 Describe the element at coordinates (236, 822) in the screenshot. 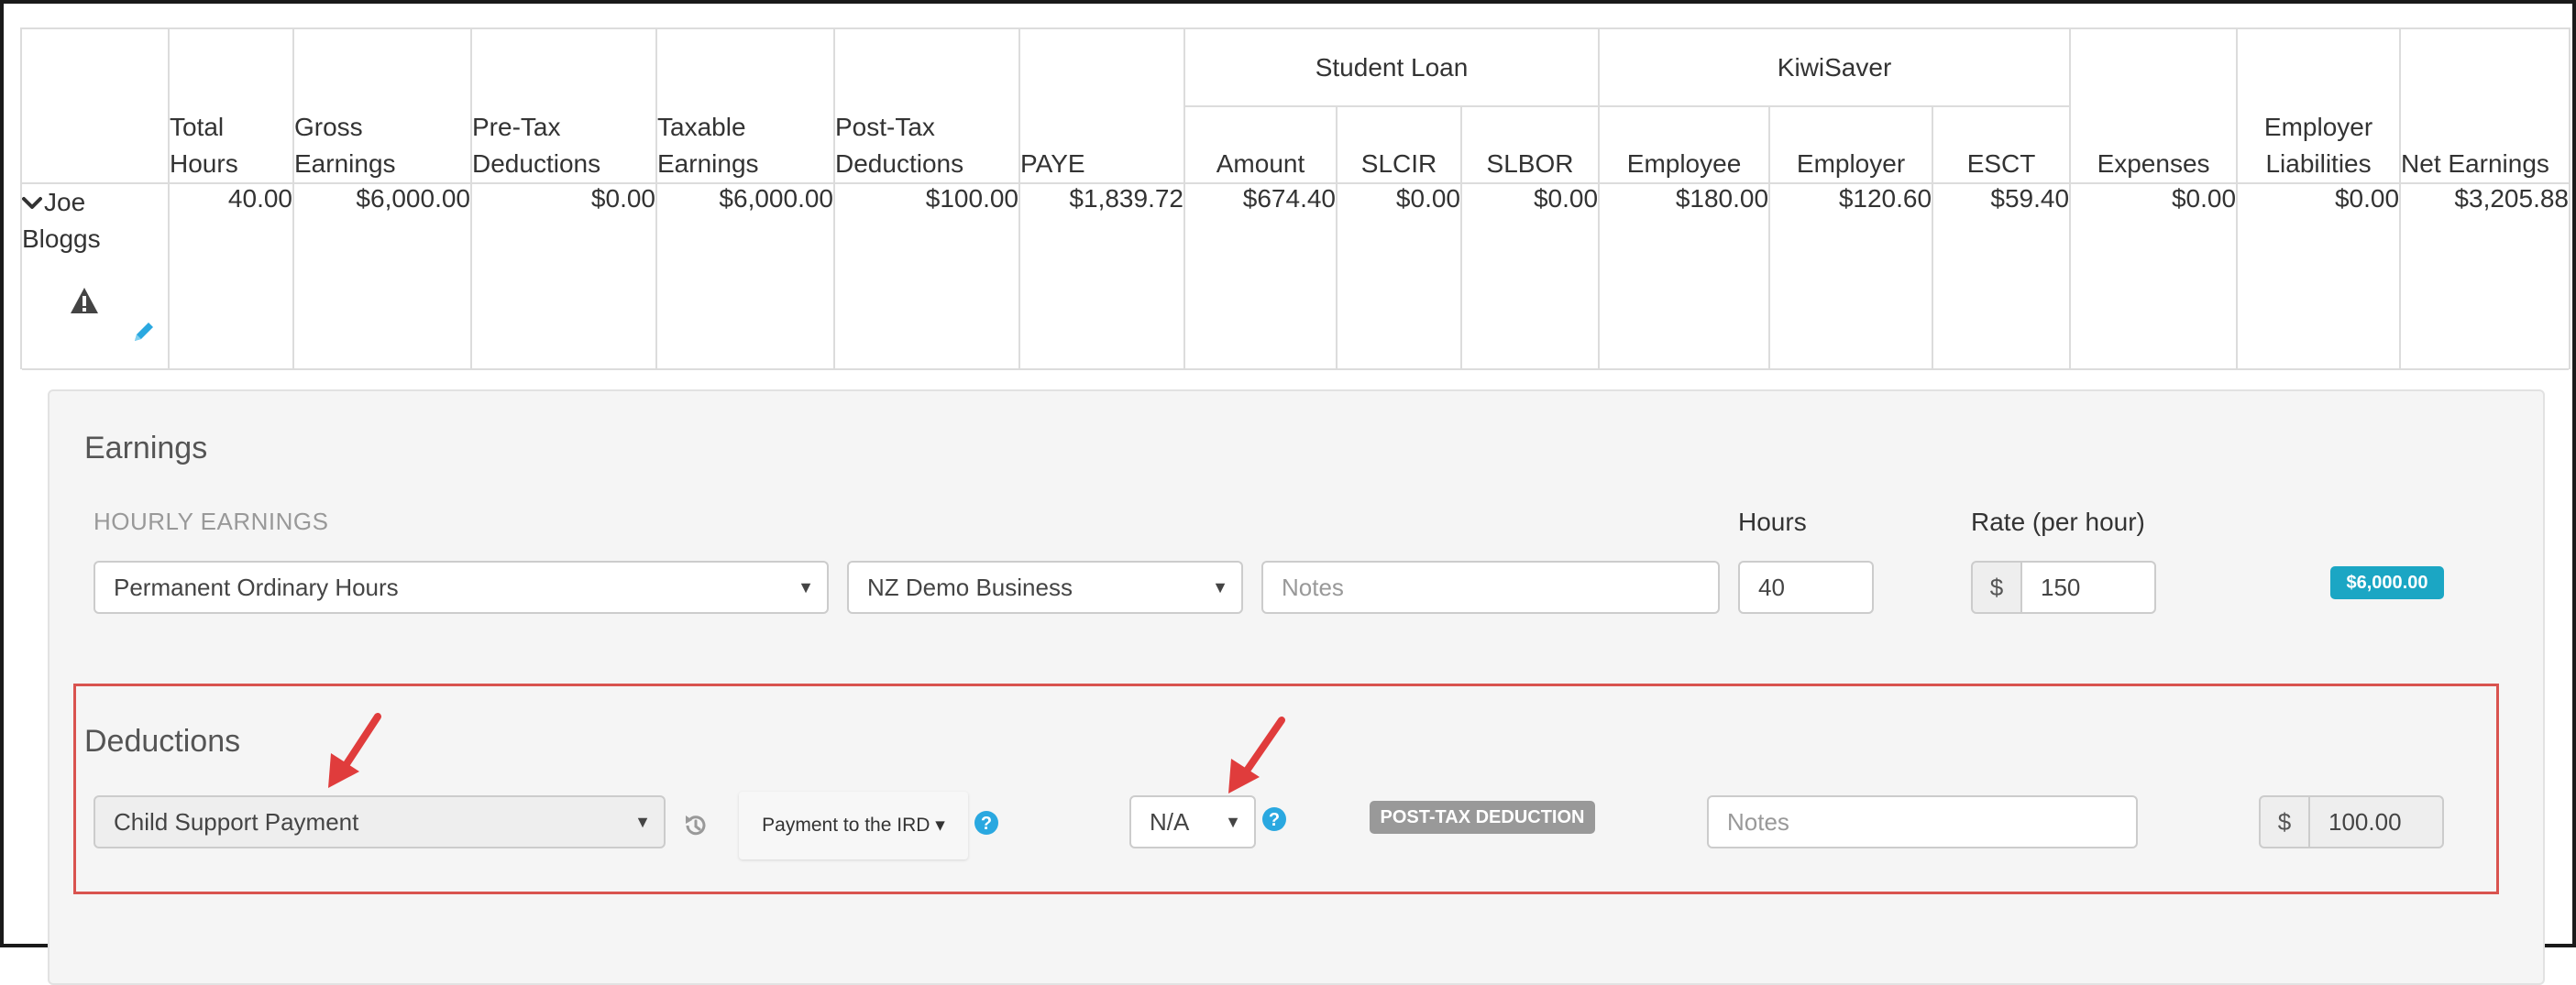

I see `deduction-category-value: Child Support Payment` at that location.